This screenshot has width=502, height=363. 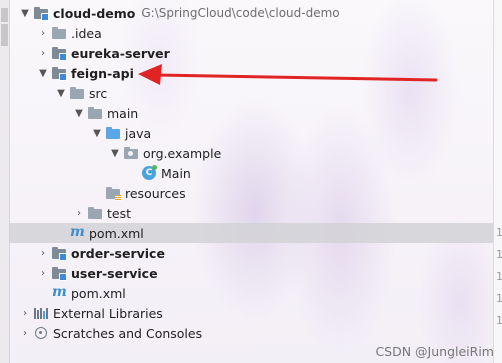 What do you see at coordinates (128, 333) in the screenshot?
I see `tree-item-label: Scratches and Consoles` at bounding box center [128, 333].